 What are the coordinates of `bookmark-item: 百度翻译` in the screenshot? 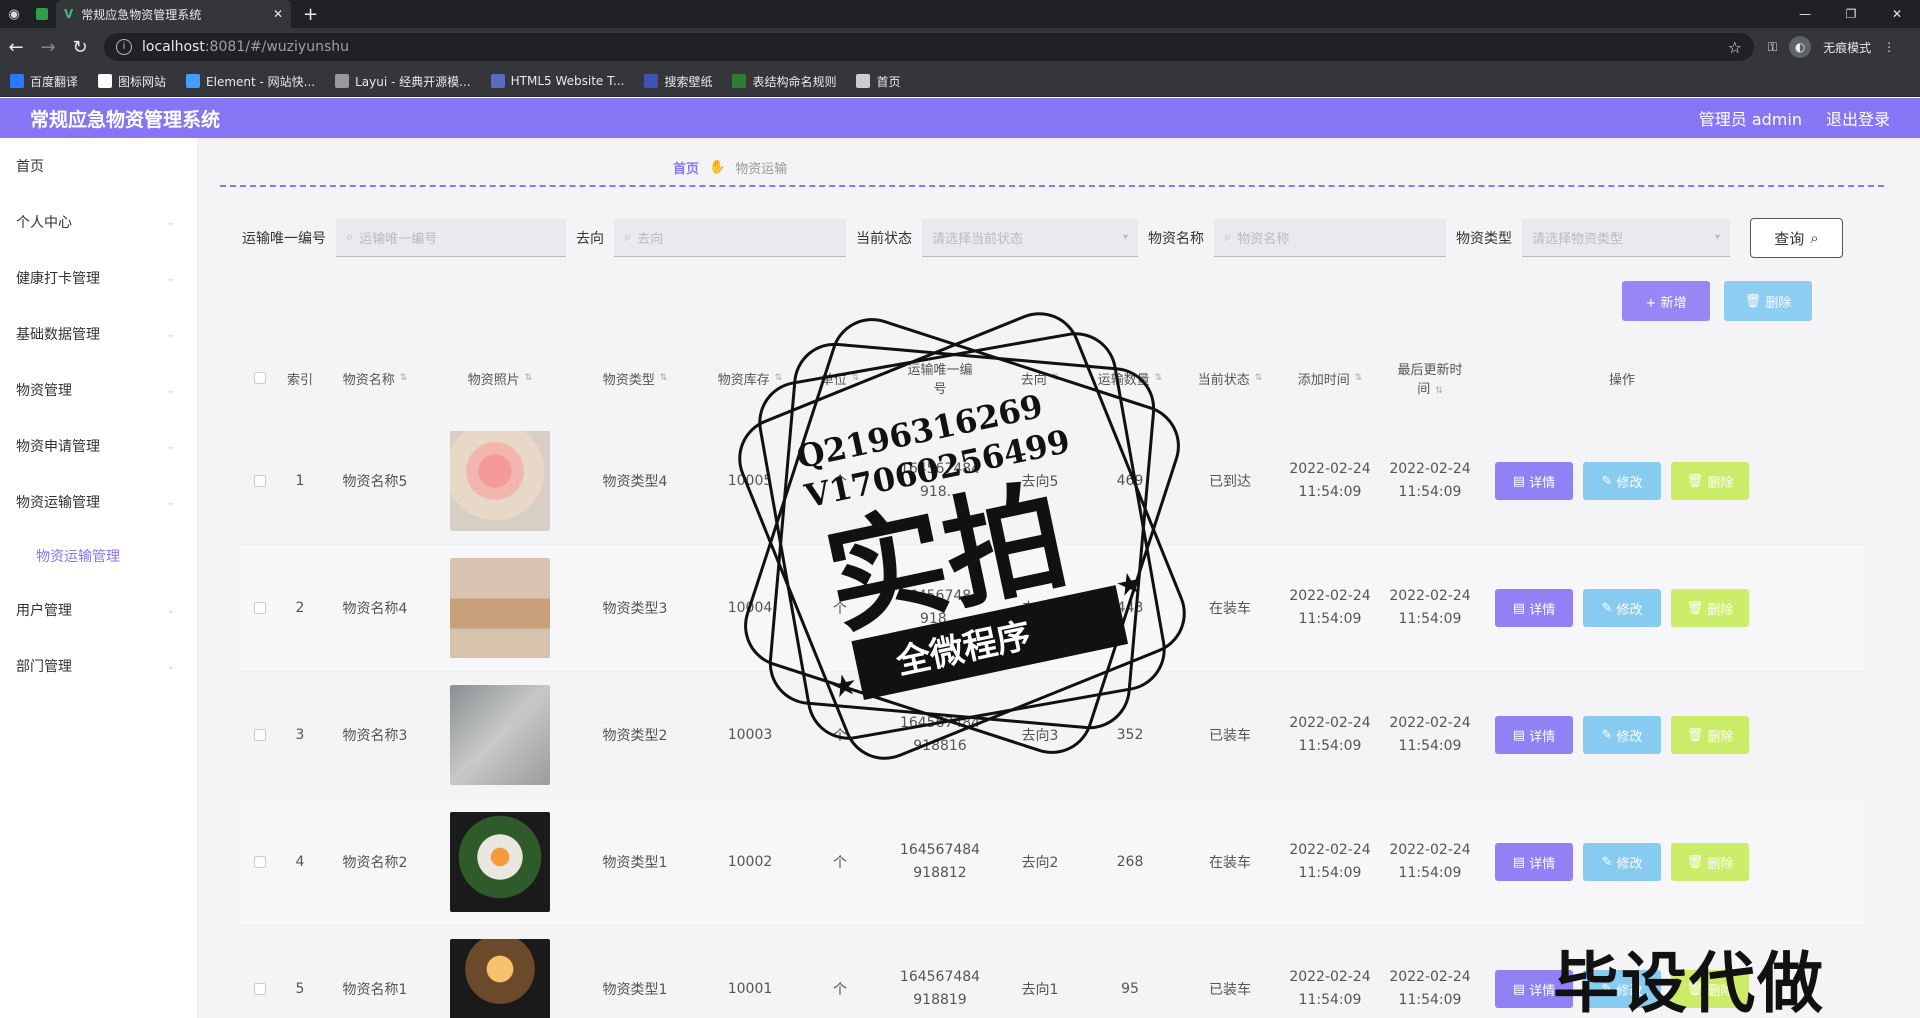 It's located at (44, 81).